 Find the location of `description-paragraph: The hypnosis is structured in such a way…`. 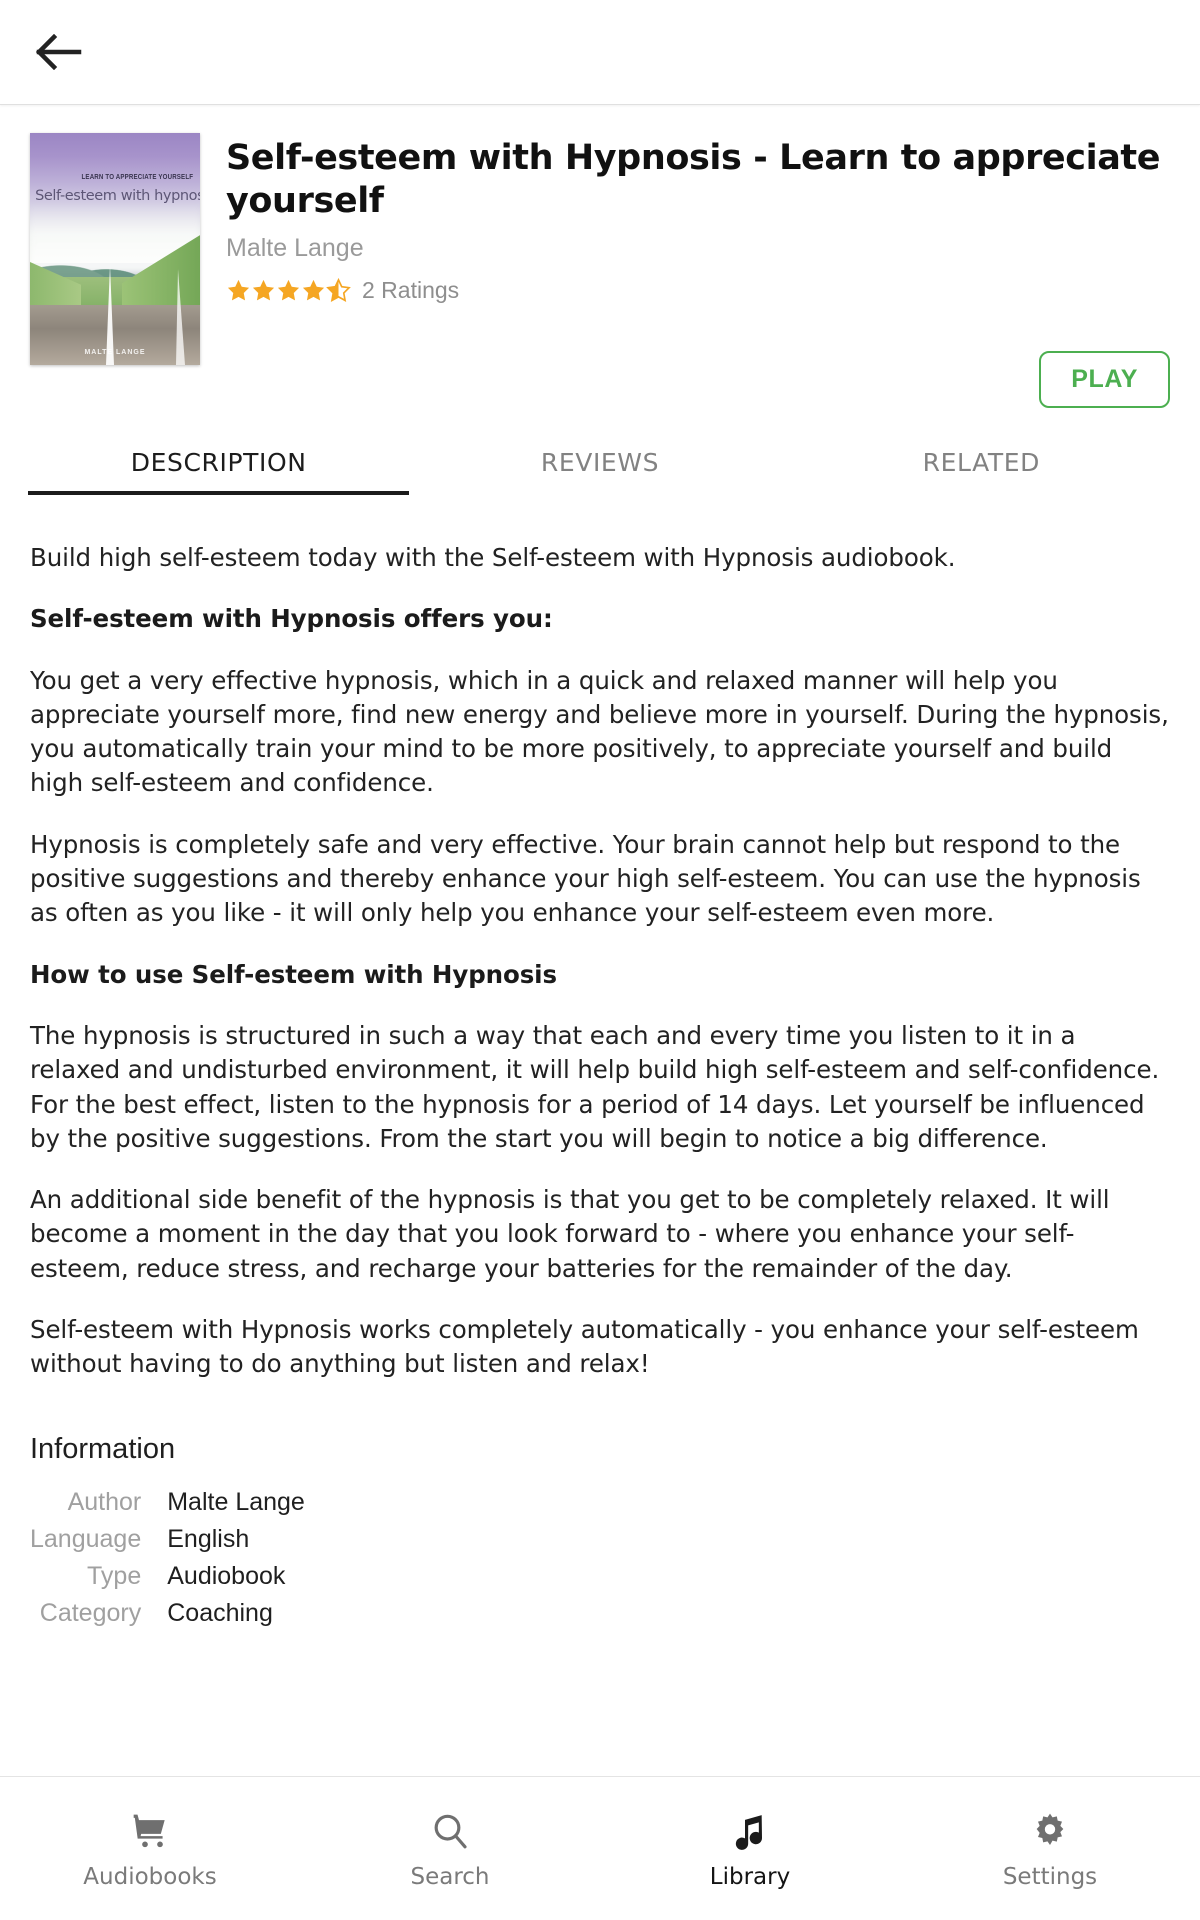

description-paragraph: The hypnosis is structured in such a way… is located at coordinates (595, 1086).